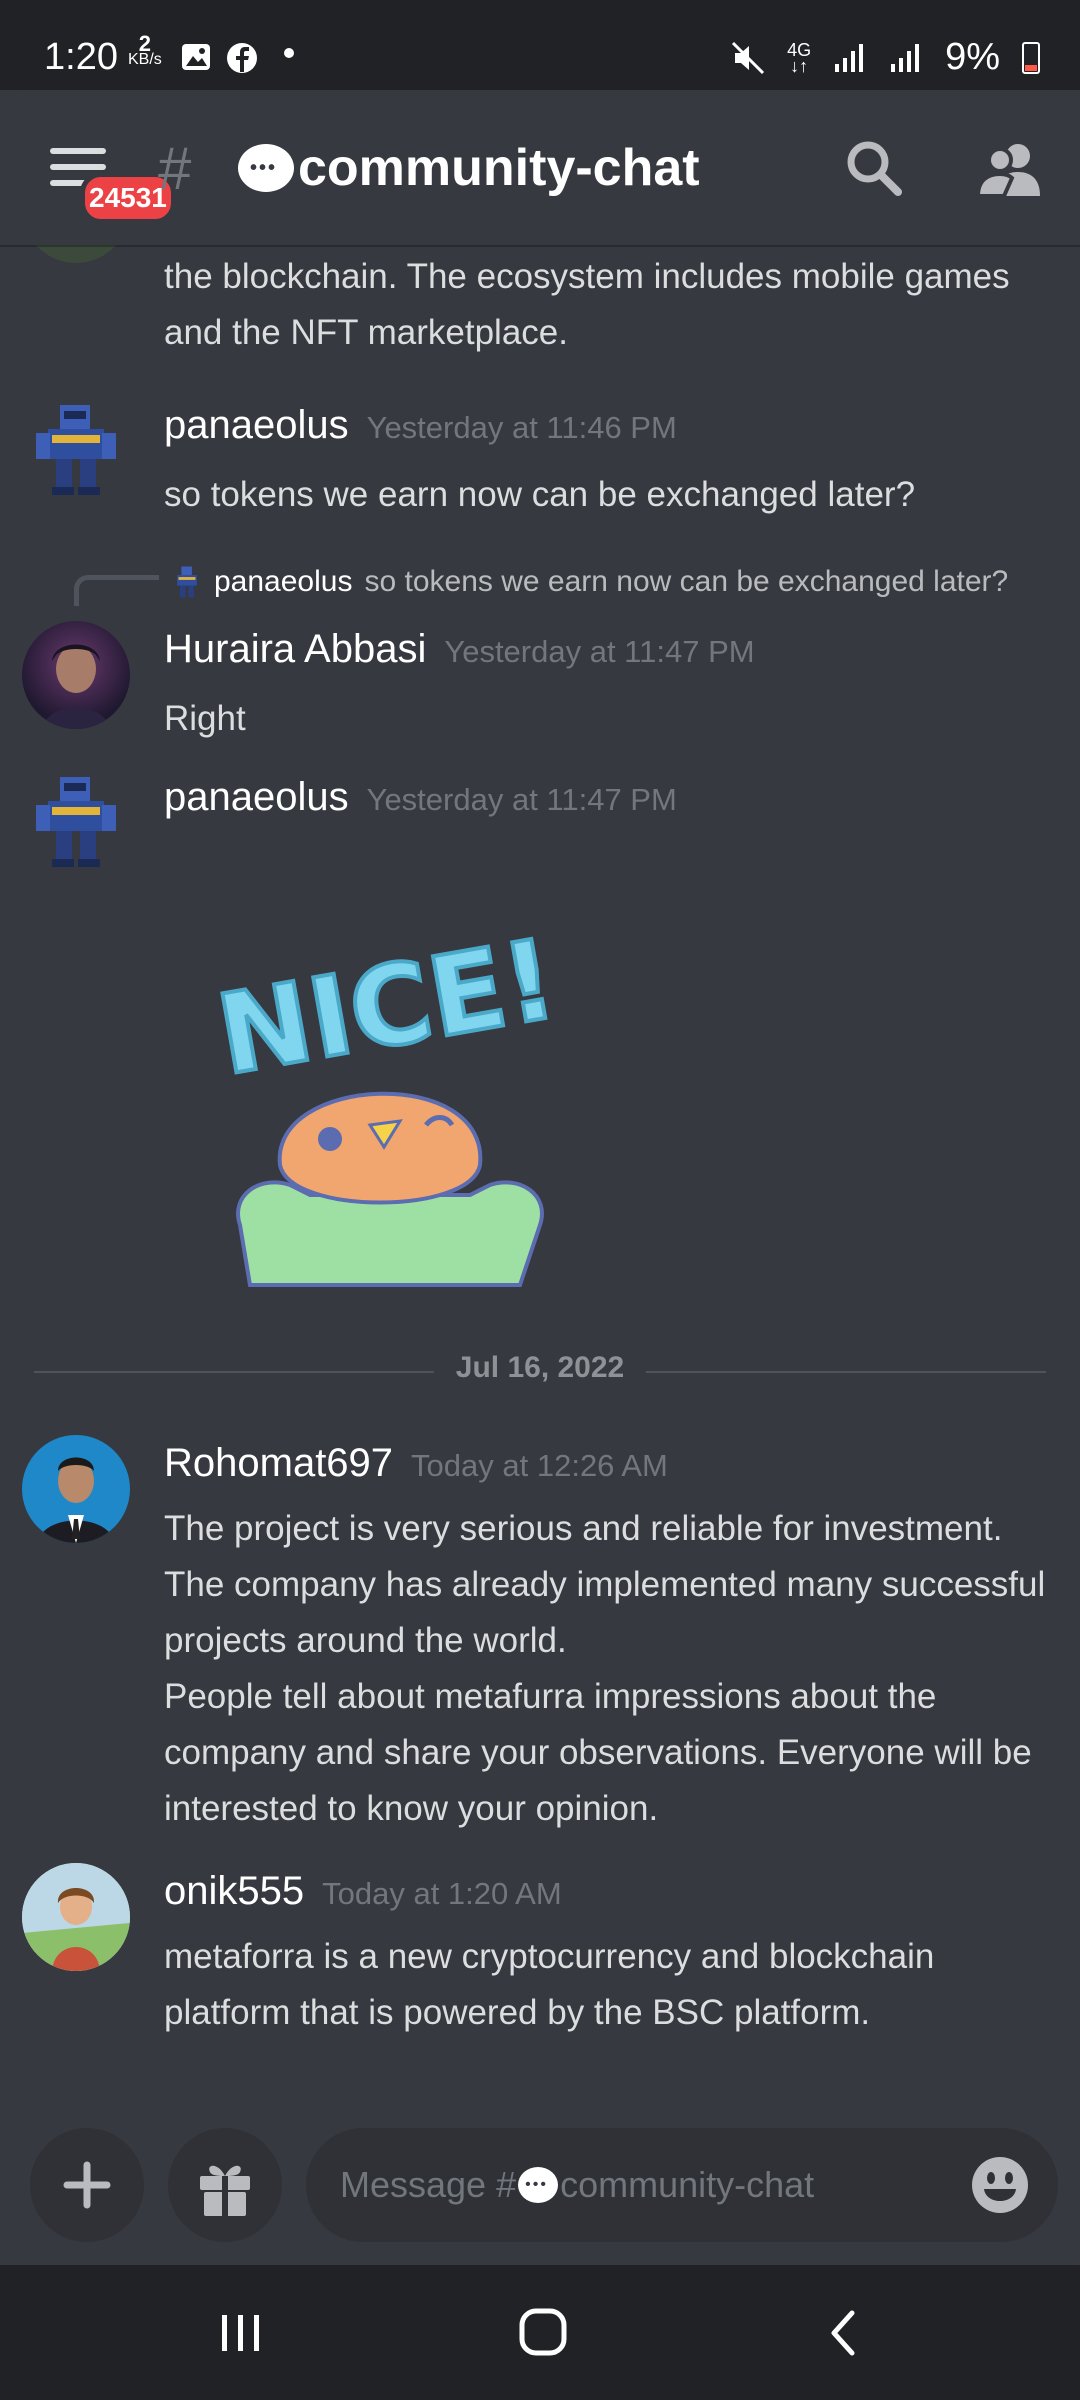 This screenshot has height=2400, width=1080. I want to click on network-label: 4G, so click(799, 49).